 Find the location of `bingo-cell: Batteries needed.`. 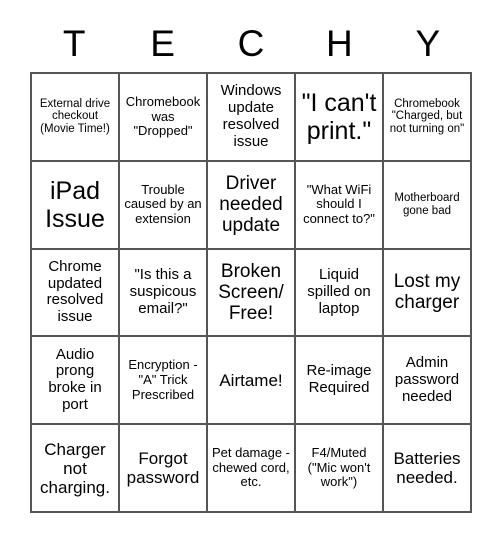

bingo-cell: Batteries needed. is located at coordinates (428, 469).